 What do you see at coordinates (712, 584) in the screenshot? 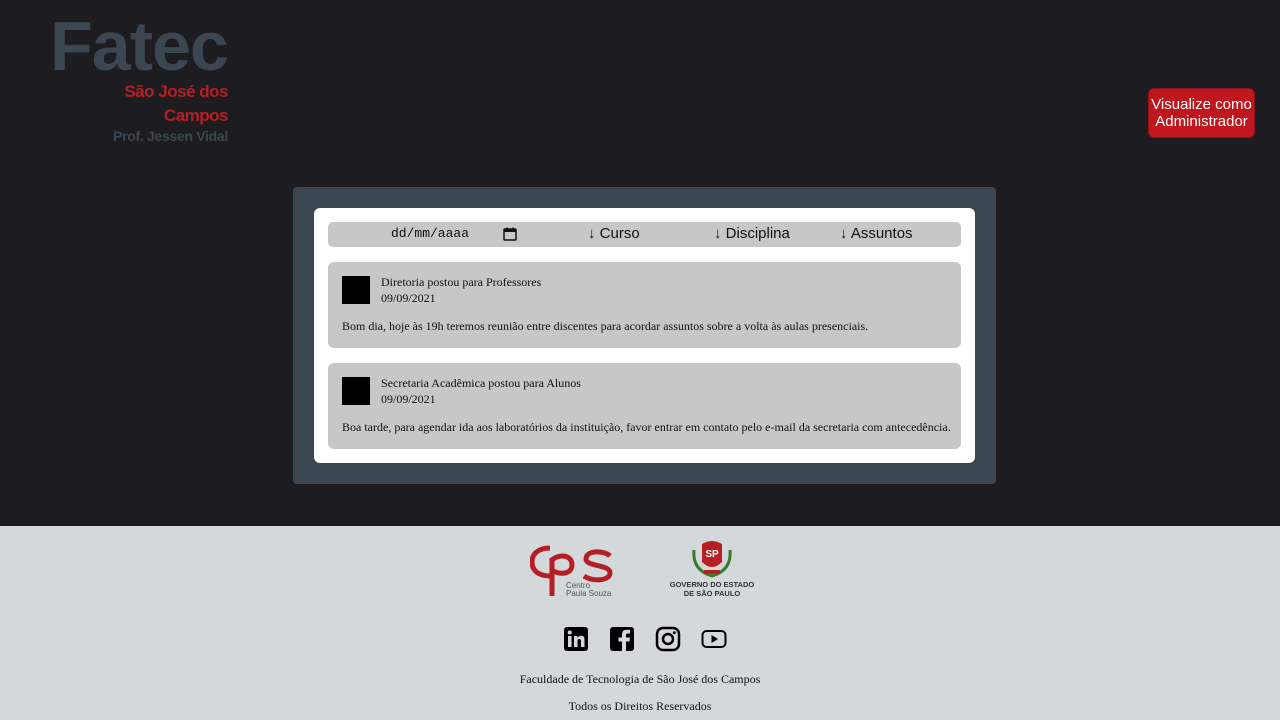
I see `gov-logo-line1: GOVERNO DO ESTADO` at bounding box center [712, 584].